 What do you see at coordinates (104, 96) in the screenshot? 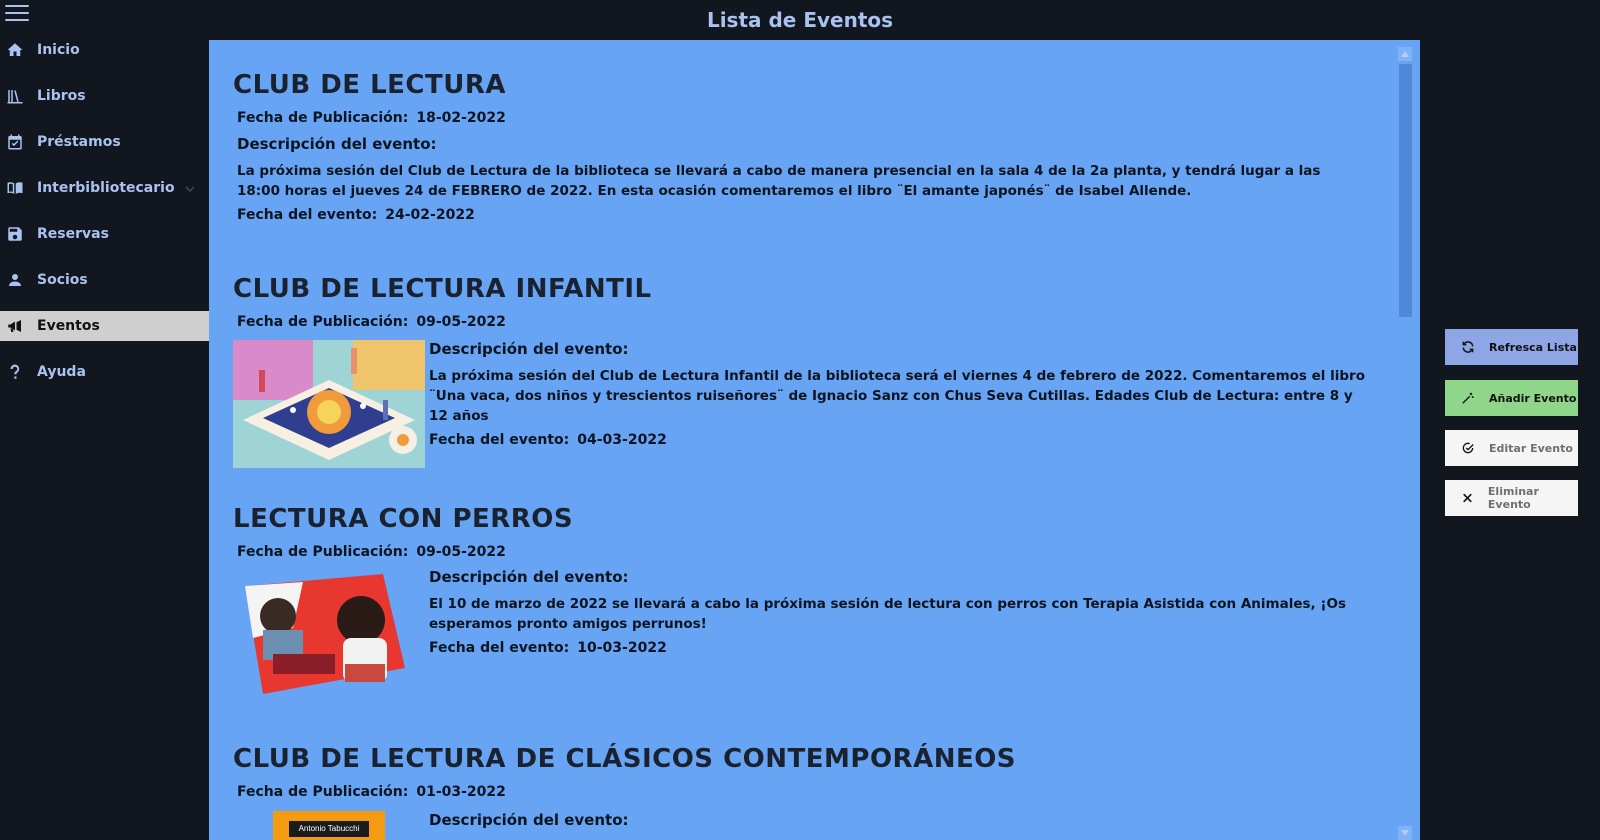
I see `sidebar-item-libros: Libros` at bounding box center [104, 96].